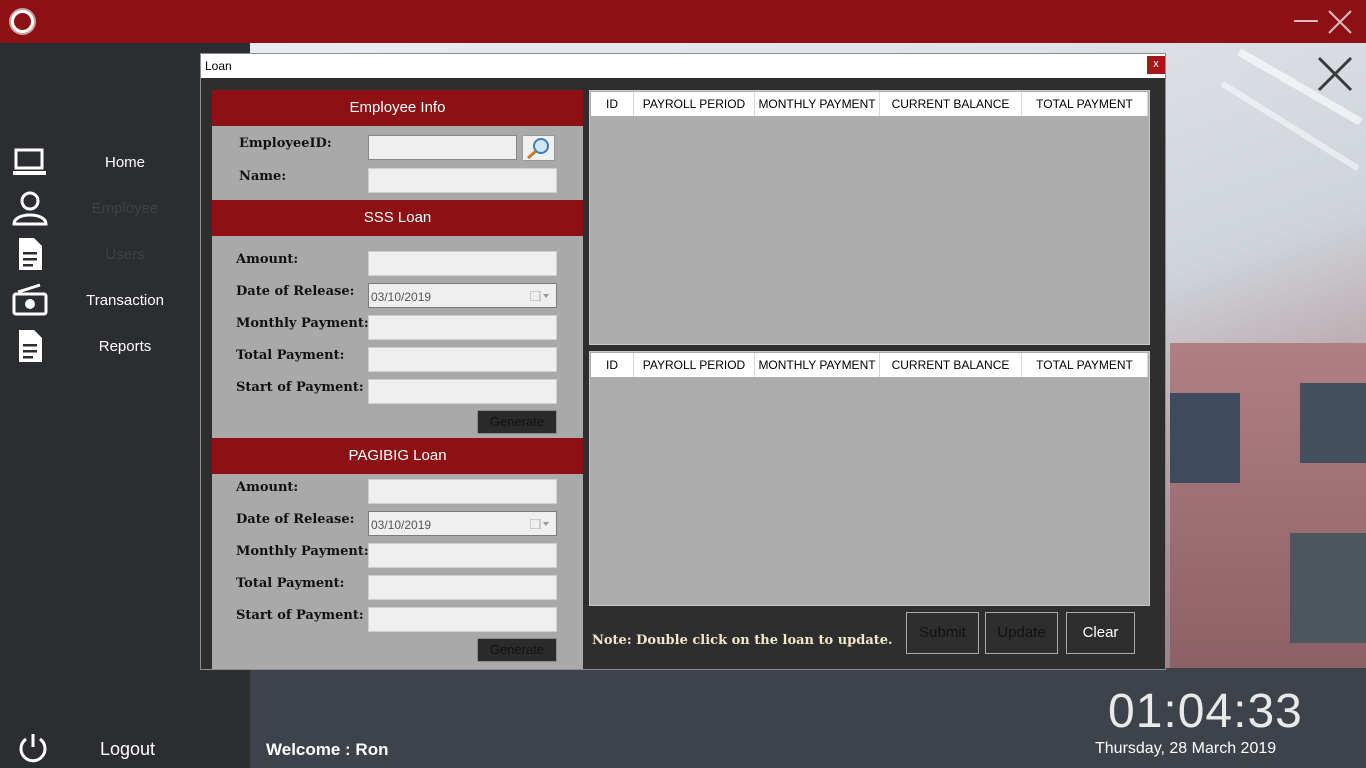  Describe the element at coordinates (517, 422) in the screenshot. I see `sss-generate-button: Generate` at that location.